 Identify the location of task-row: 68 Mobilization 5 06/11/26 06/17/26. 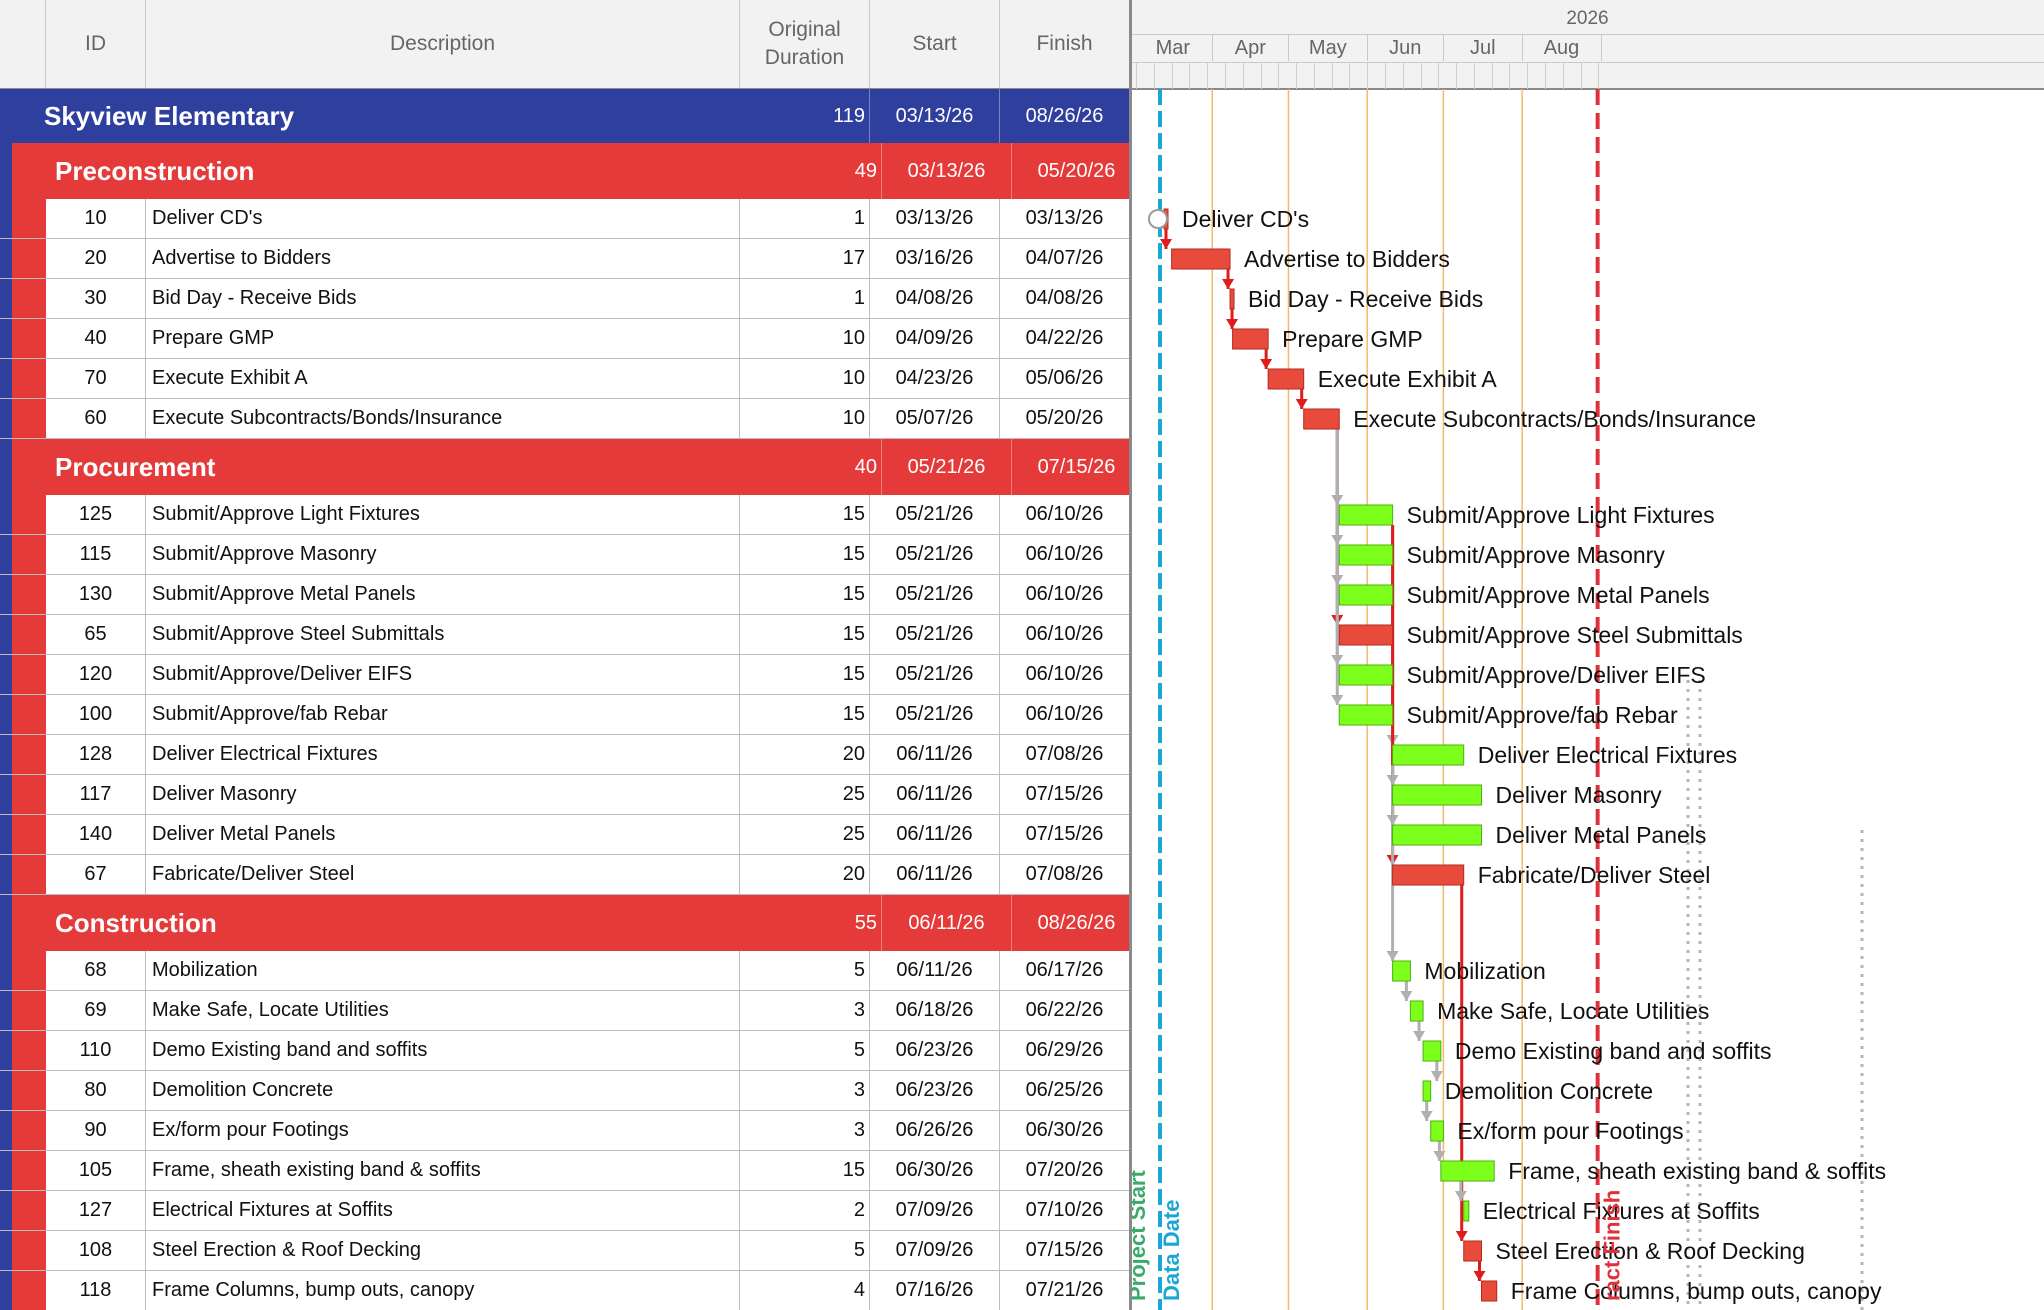
(565, 971).